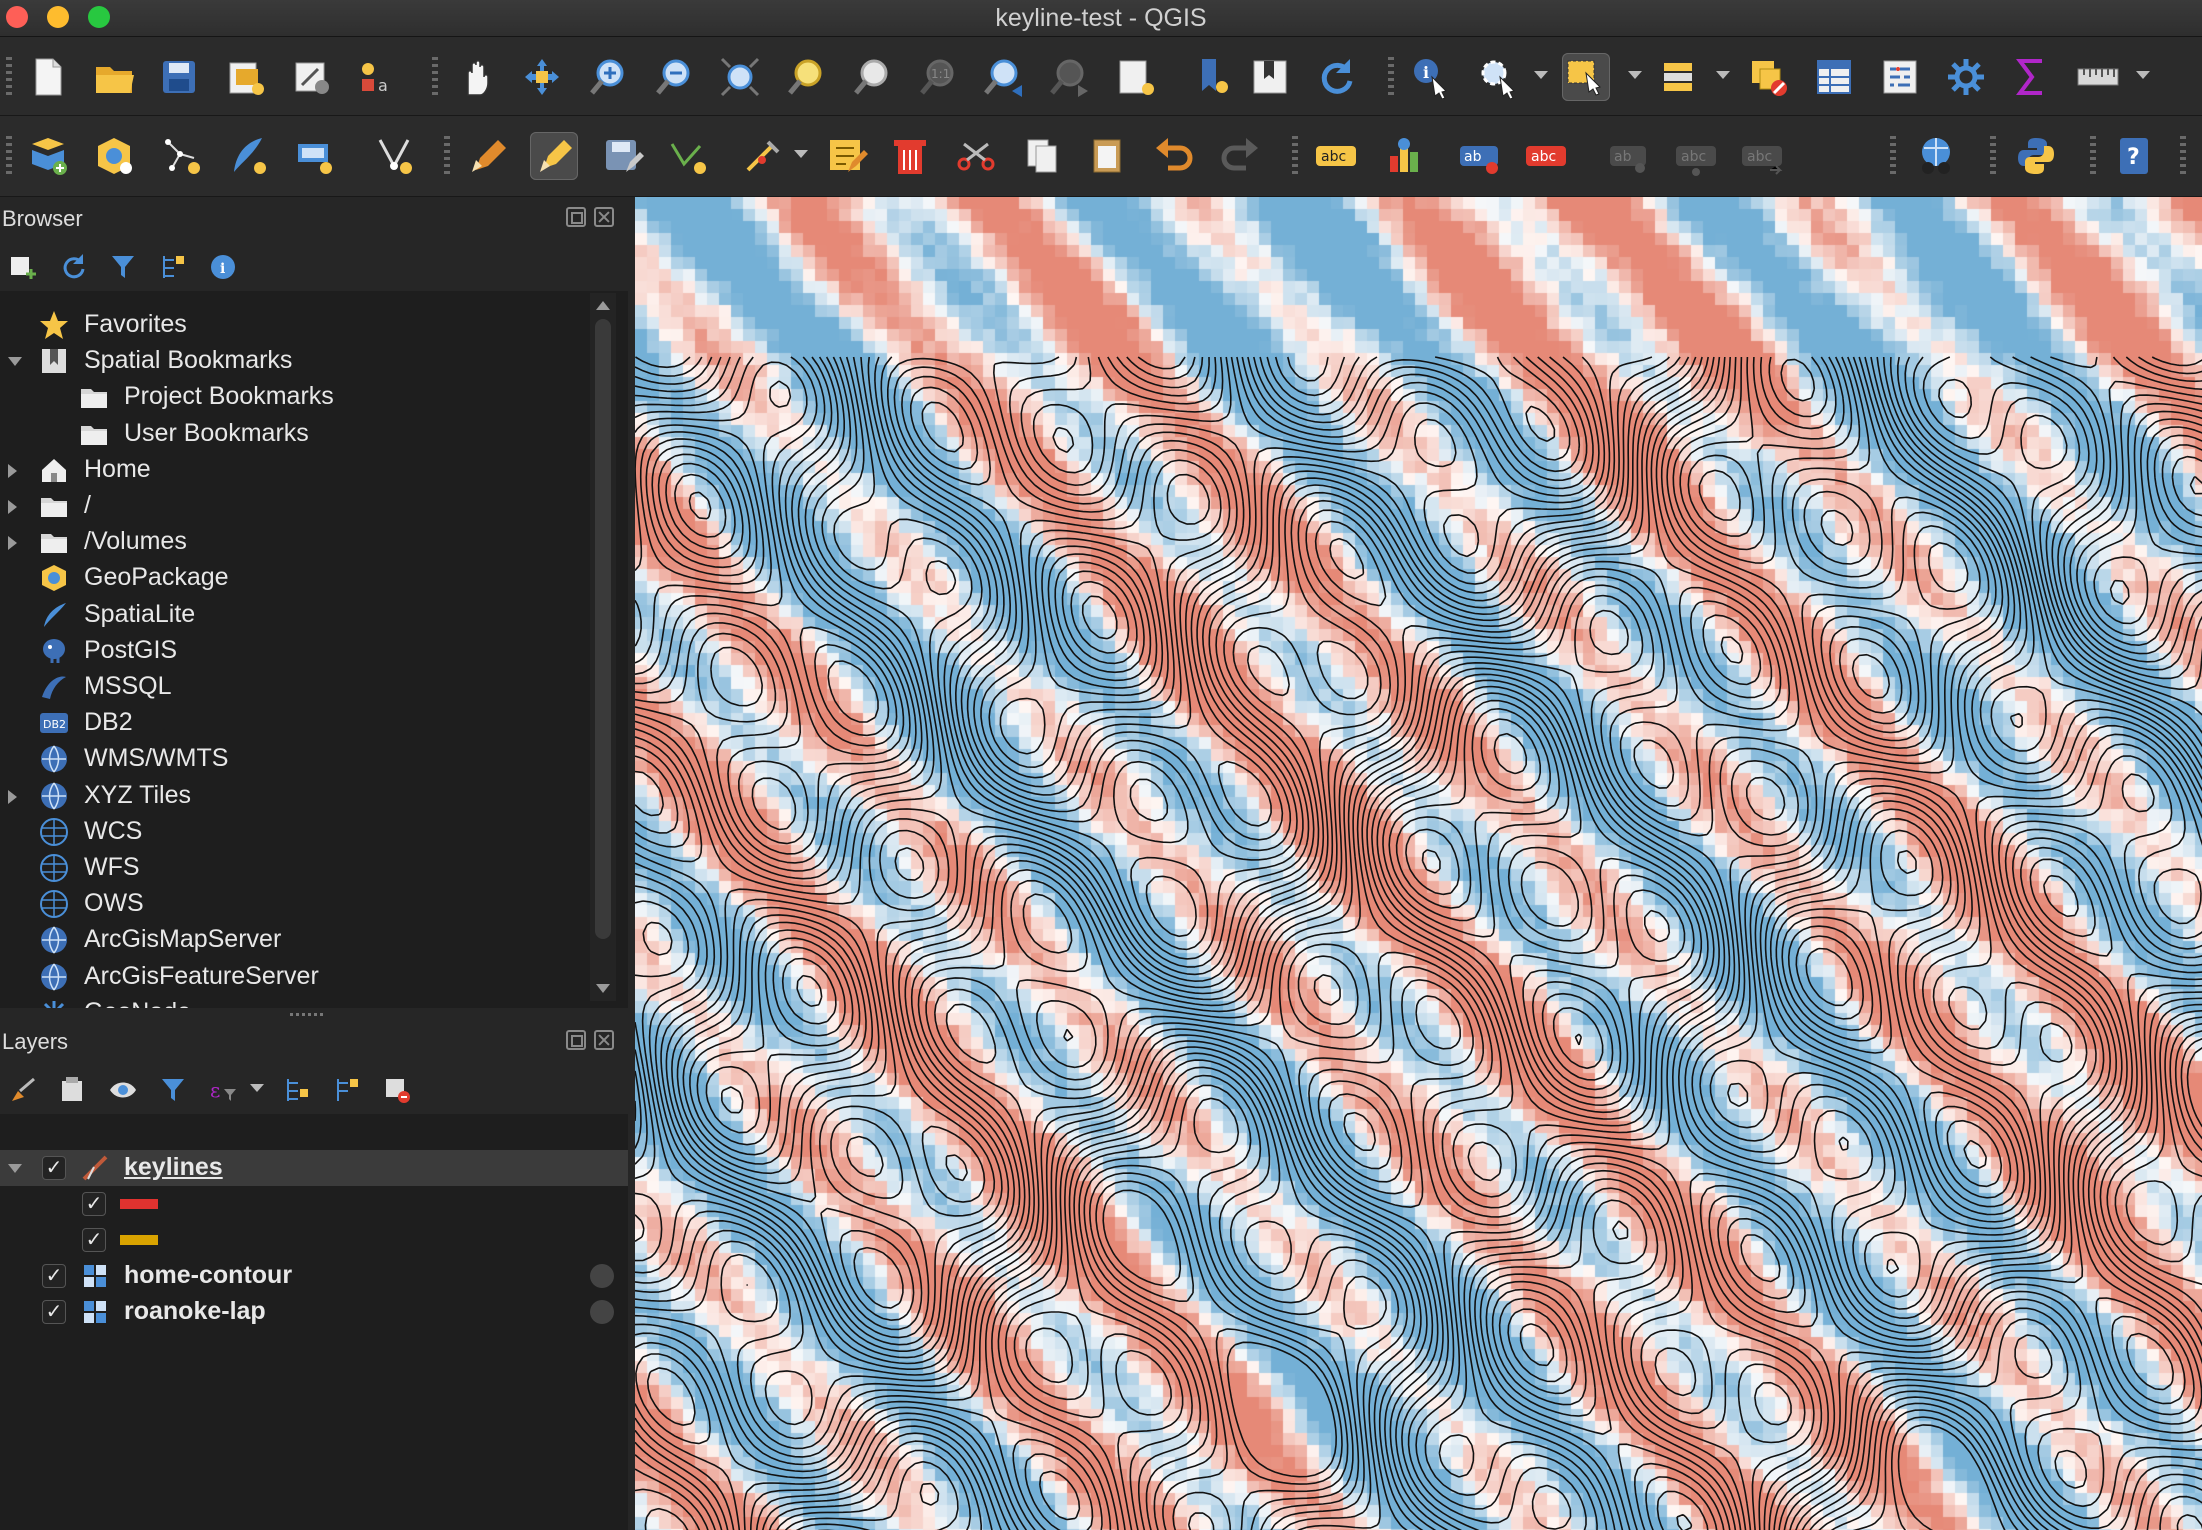 Image resolution: width=2202 pixels, height=1530 pixels. I want to click on browser-item: User Bookmarks, so click(295, 434).